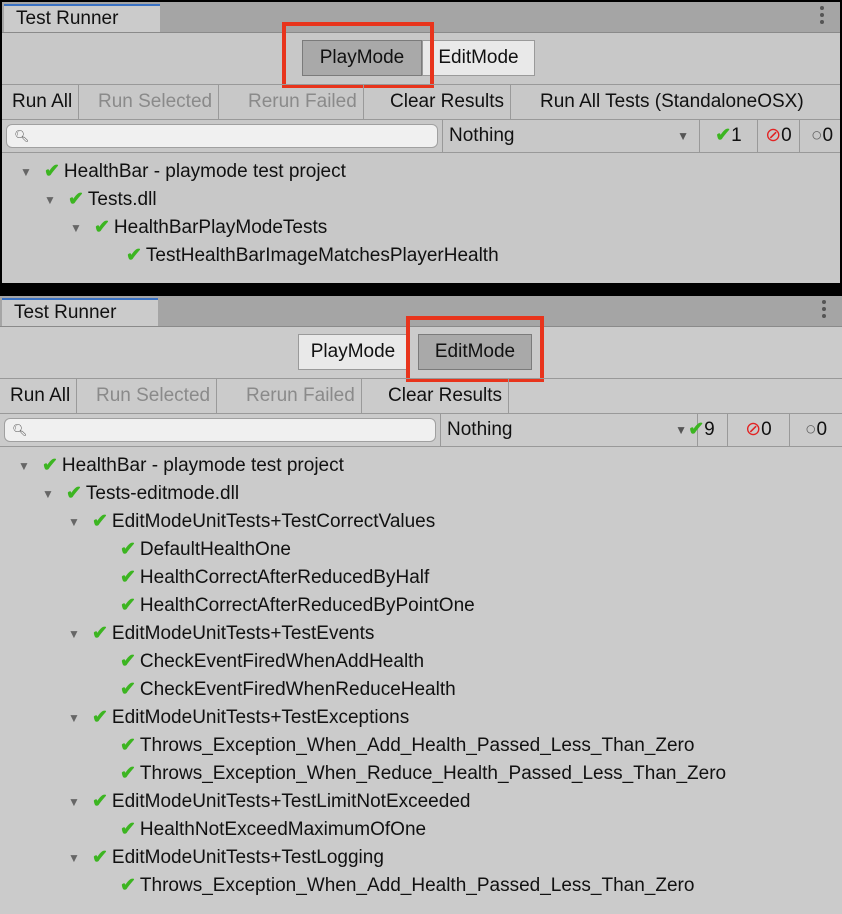 This screenshot has width=842, height=914. I want to click on tree-item: ▼ ✔ EditModeUnitTests+TestLogging, so click(226, 858).